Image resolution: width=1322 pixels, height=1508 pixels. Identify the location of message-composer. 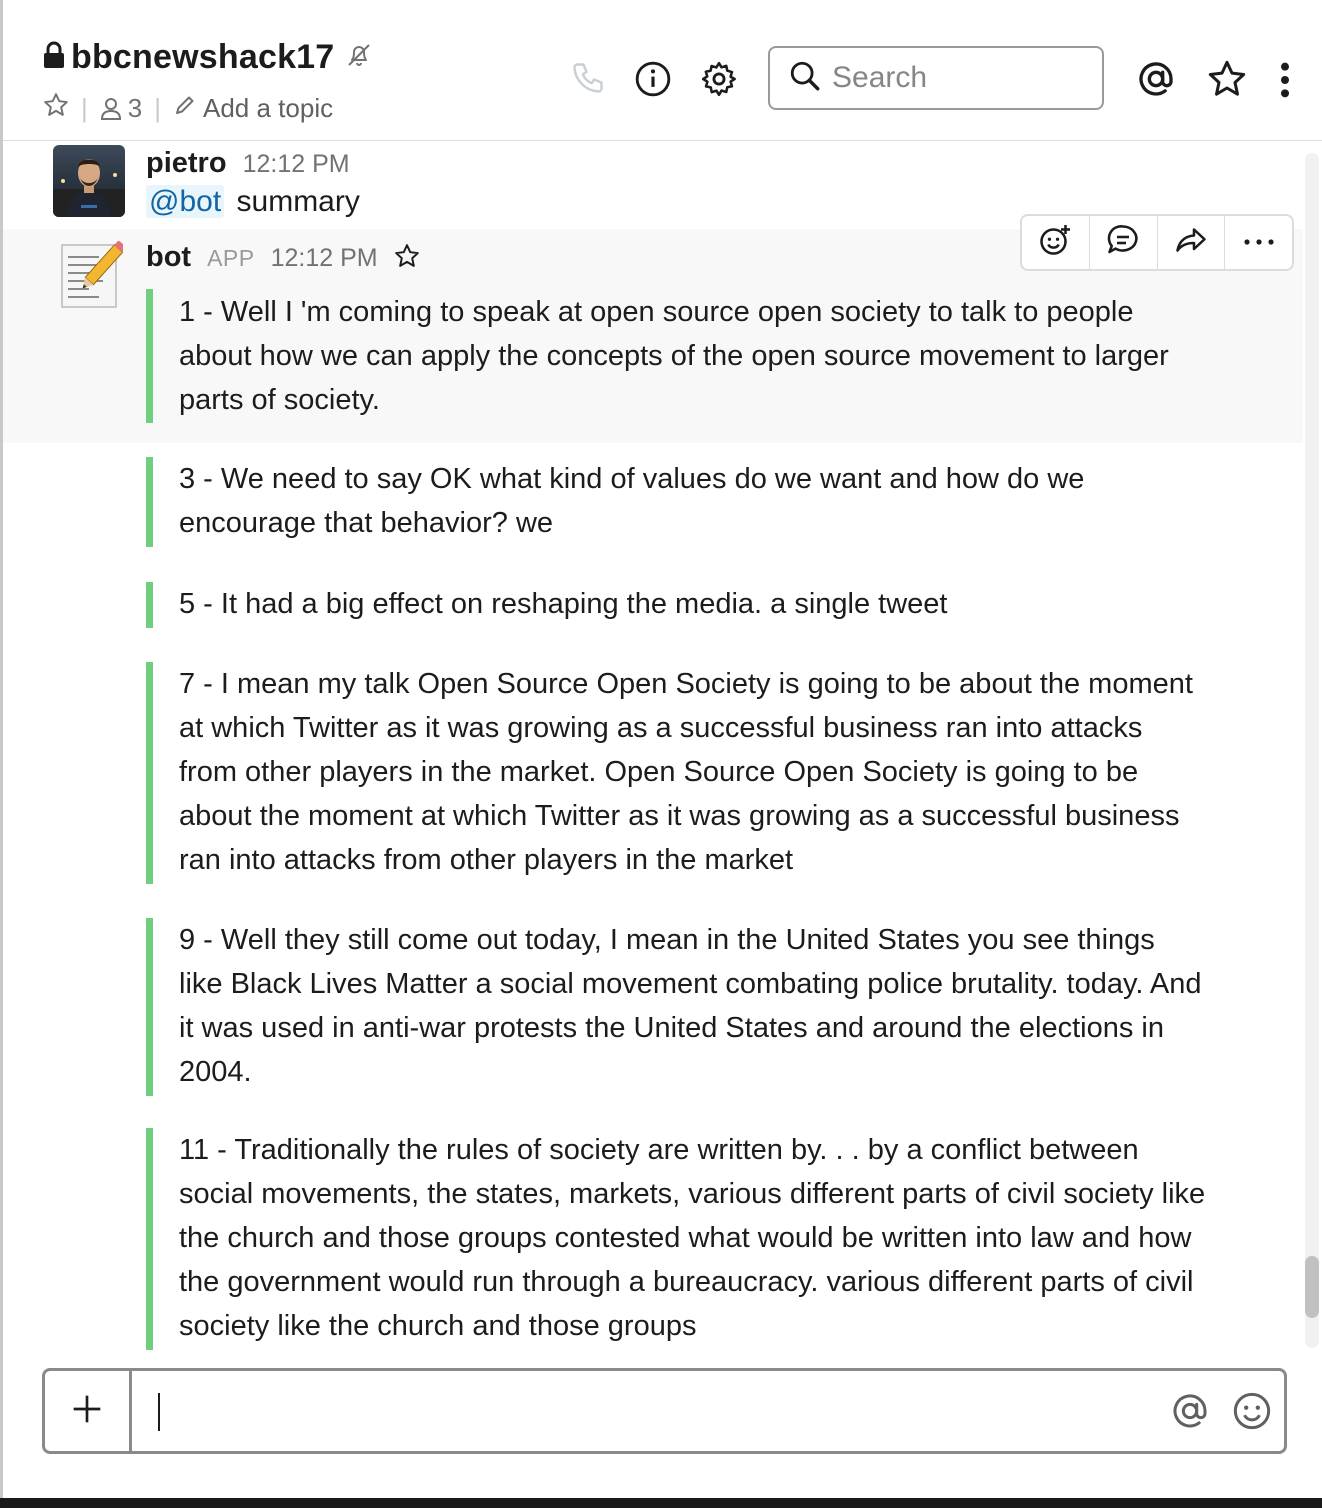
(664, 1411).